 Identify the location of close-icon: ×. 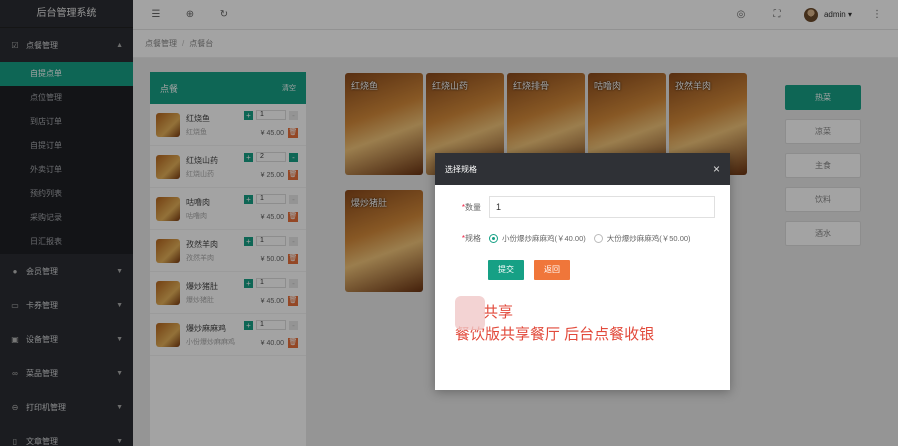
(716, 169).